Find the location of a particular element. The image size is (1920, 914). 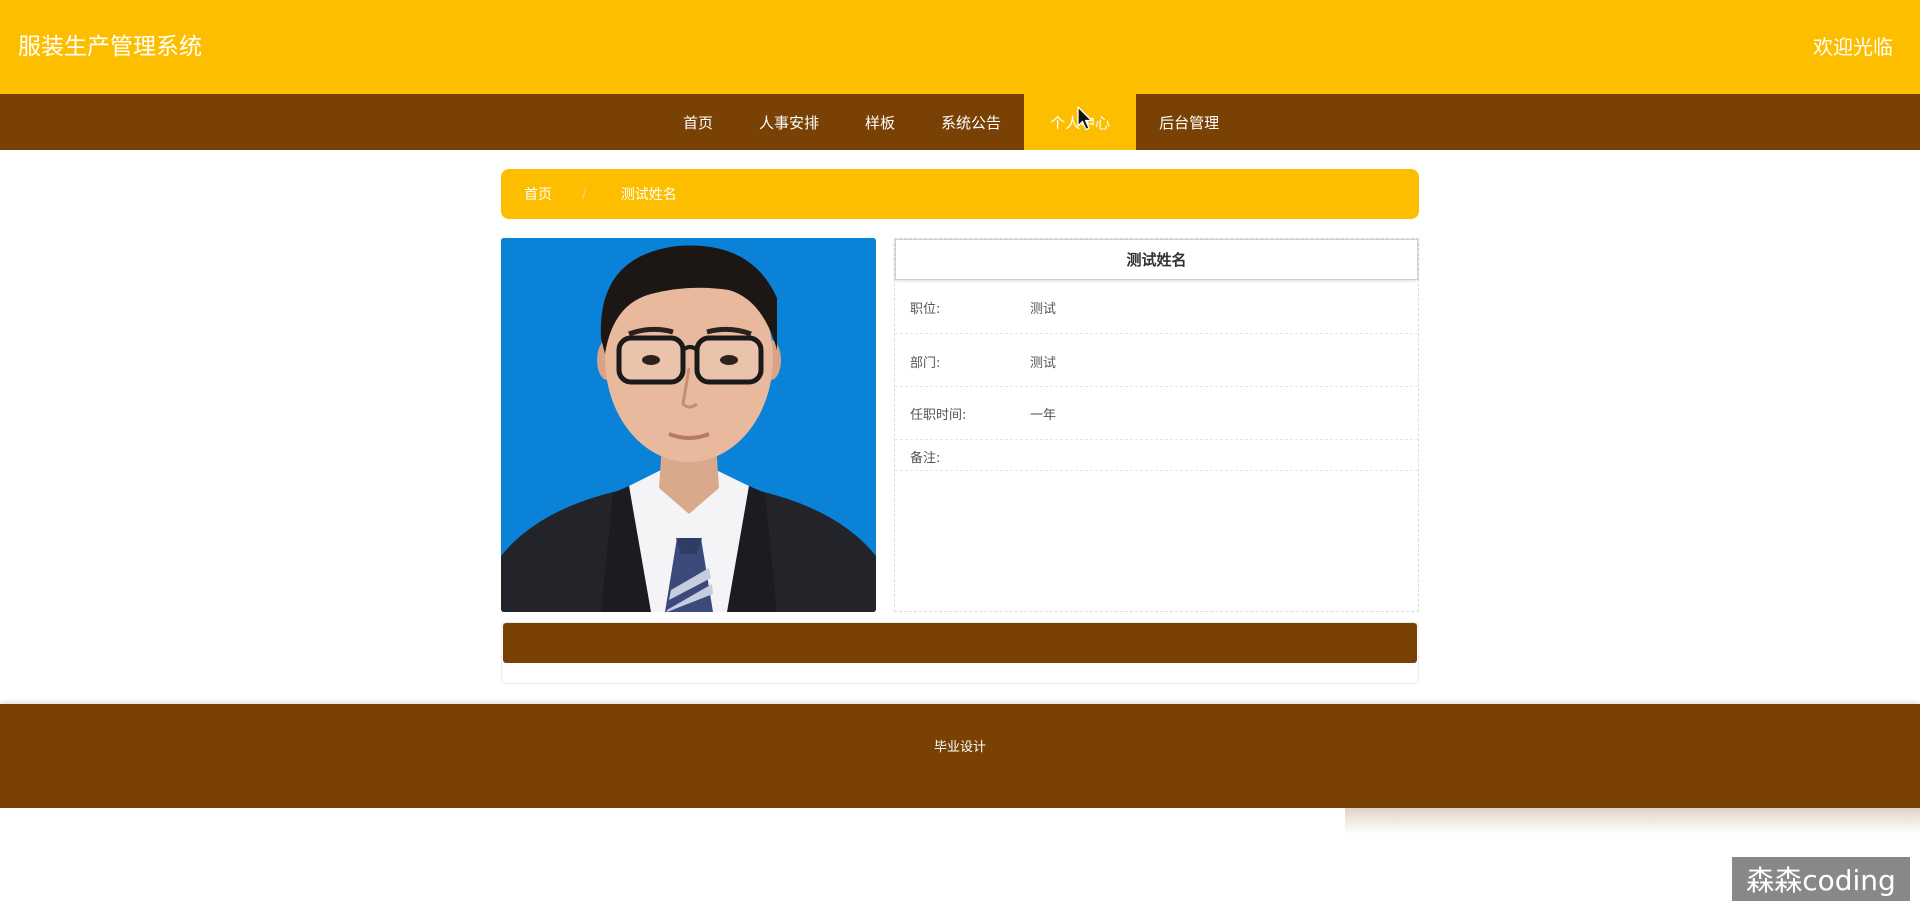

info-row-position: 职位: 测试 is located at coordinates (1156, 307).